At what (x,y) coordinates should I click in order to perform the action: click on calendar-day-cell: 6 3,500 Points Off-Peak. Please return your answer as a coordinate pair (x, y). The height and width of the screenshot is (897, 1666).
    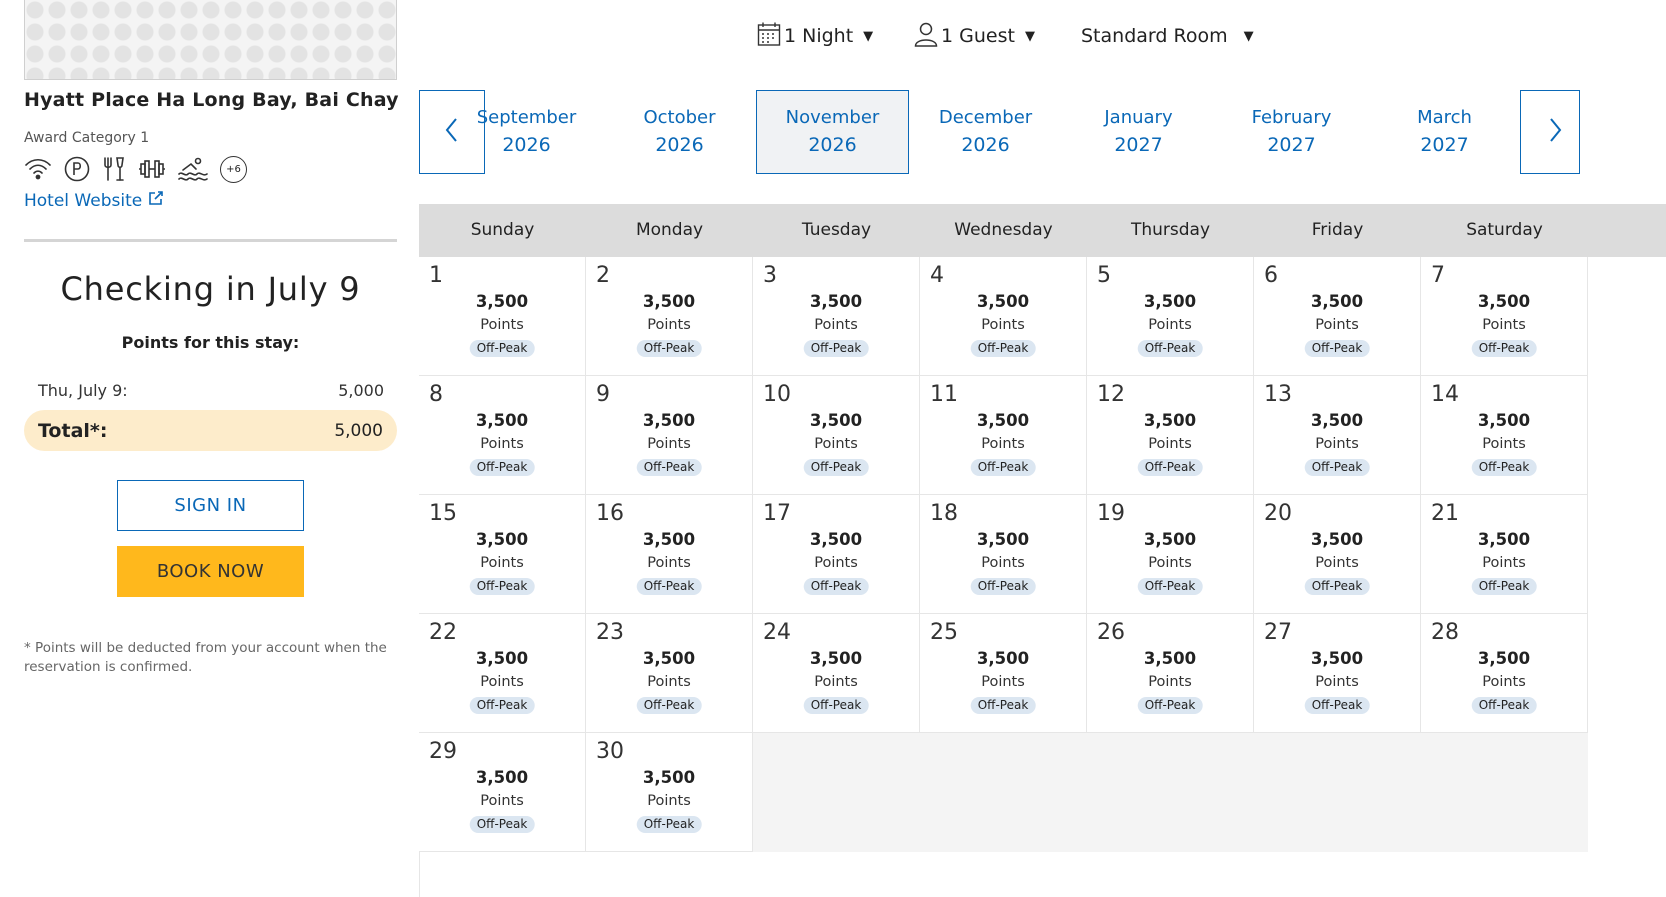
    Looking at the image, I should click on (1337, 316).